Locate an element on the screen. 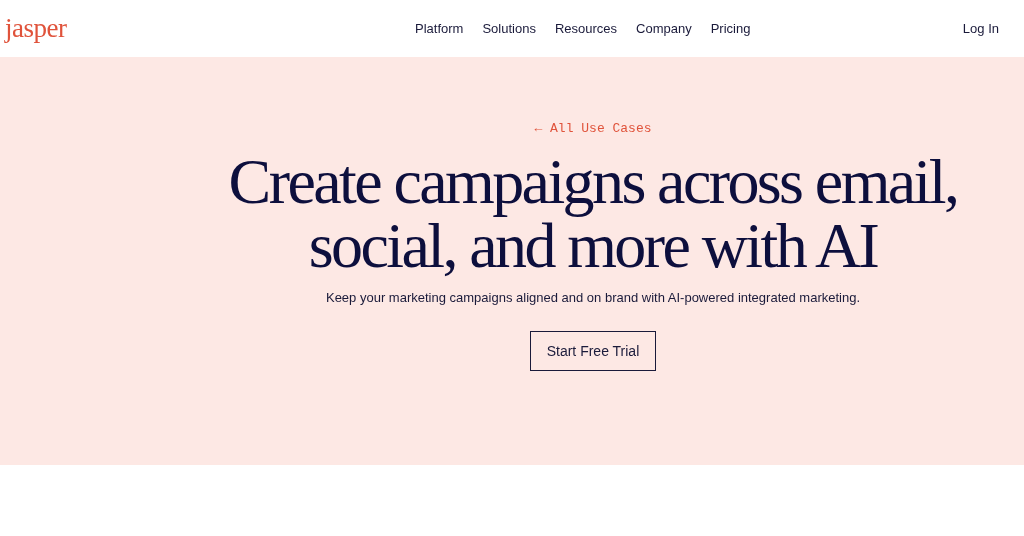 Image resolution: width=1024 pixels, height=536 pixels. start-trial-button: Start Free Trial is located at coordinates (593, 351).